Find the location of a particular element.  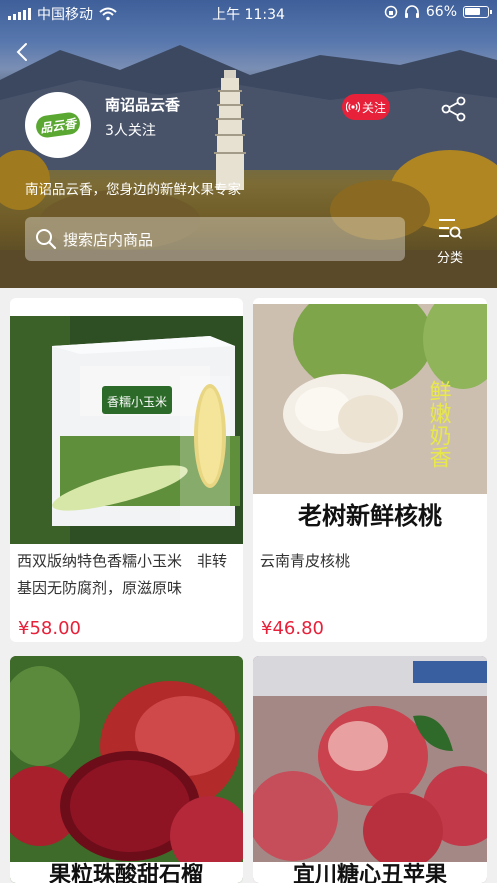

search-input: 搜索店内商品 is located at coordinates (215, 239).